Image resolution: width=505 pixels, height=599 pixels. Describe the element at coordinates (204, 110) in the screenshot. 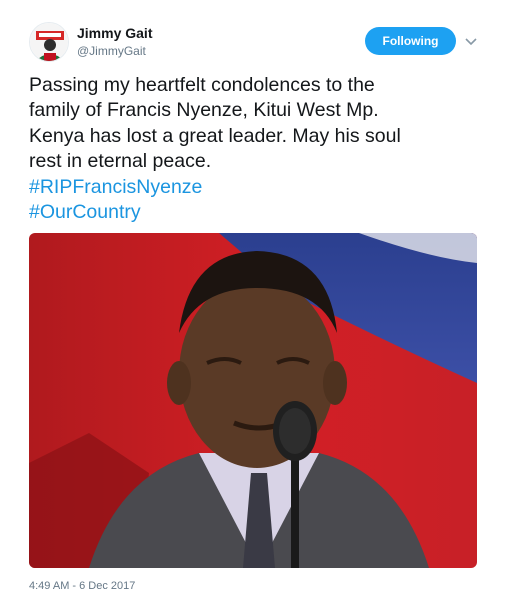

I see `tweet-text-line: family of Francis Nyenze, Kitui West Mp.` at that location.